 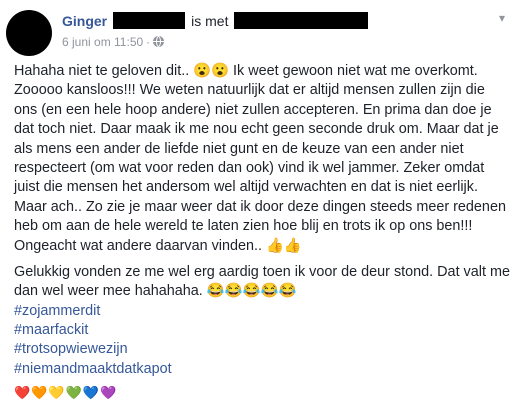 I want to click on chevron-down-icon: ▾, so click(x=502, y=18).